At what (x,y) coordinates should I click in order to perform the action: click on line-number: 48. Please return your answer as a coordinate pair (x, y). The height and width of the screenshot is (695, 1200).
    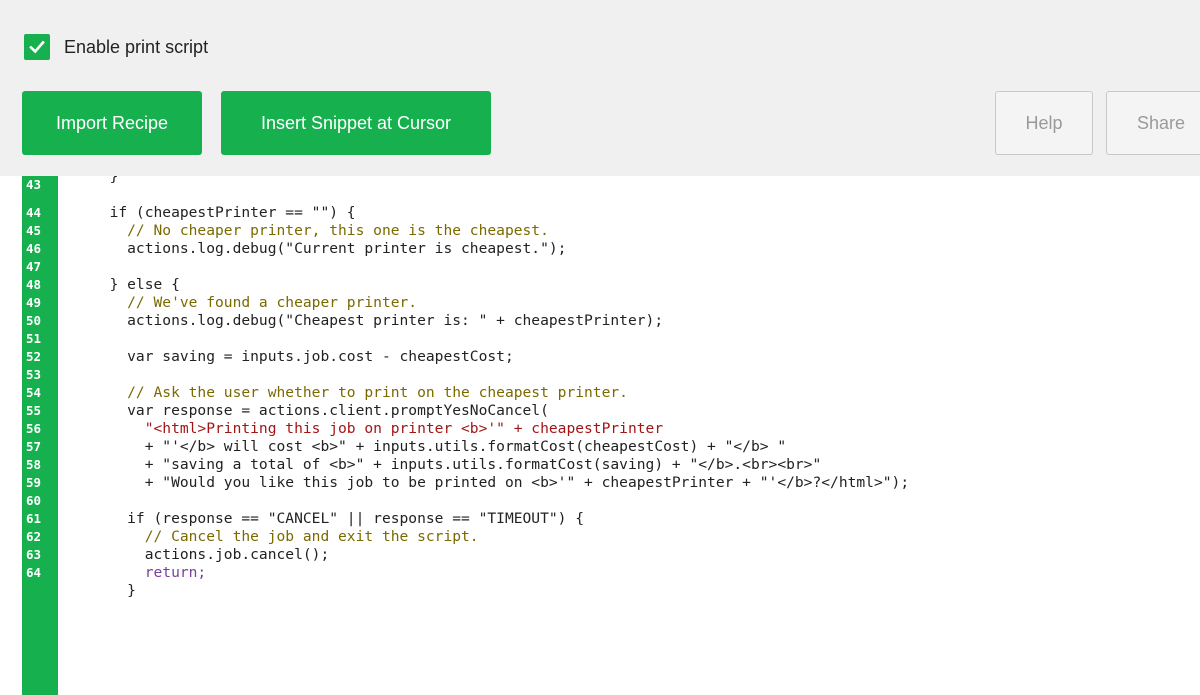
    Looking at the image, I should click on (34, 284).